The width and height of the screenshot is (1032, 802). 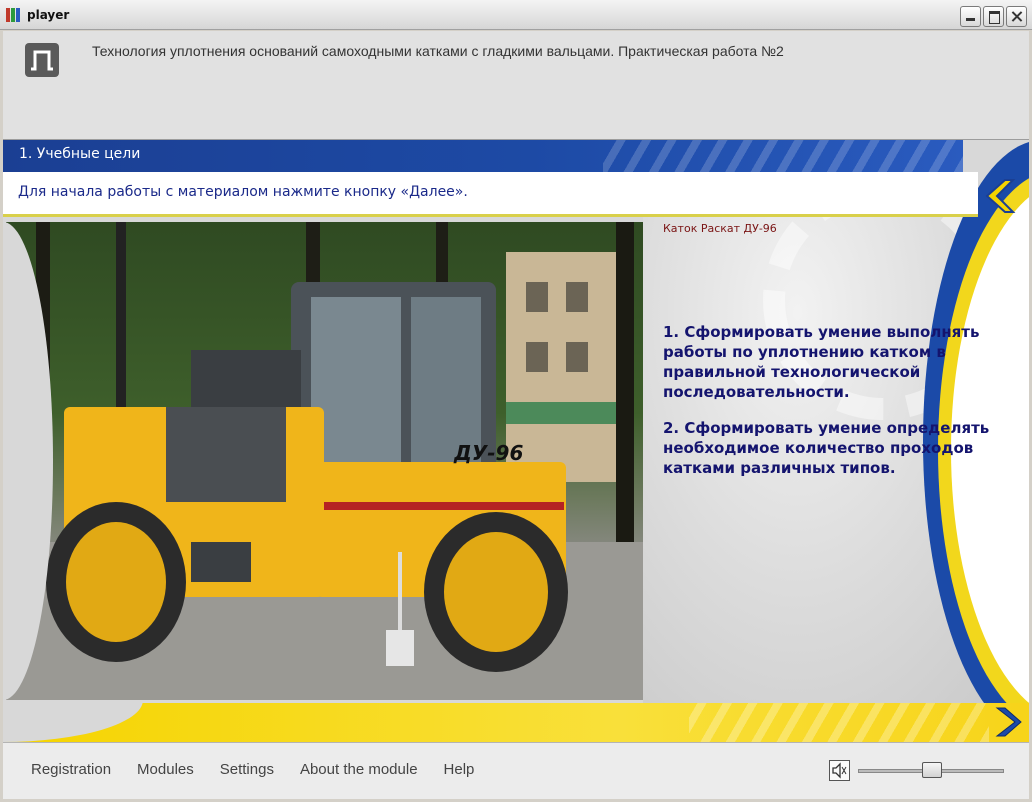 I want to click on speaker-icon, so click(x=839, y=770).